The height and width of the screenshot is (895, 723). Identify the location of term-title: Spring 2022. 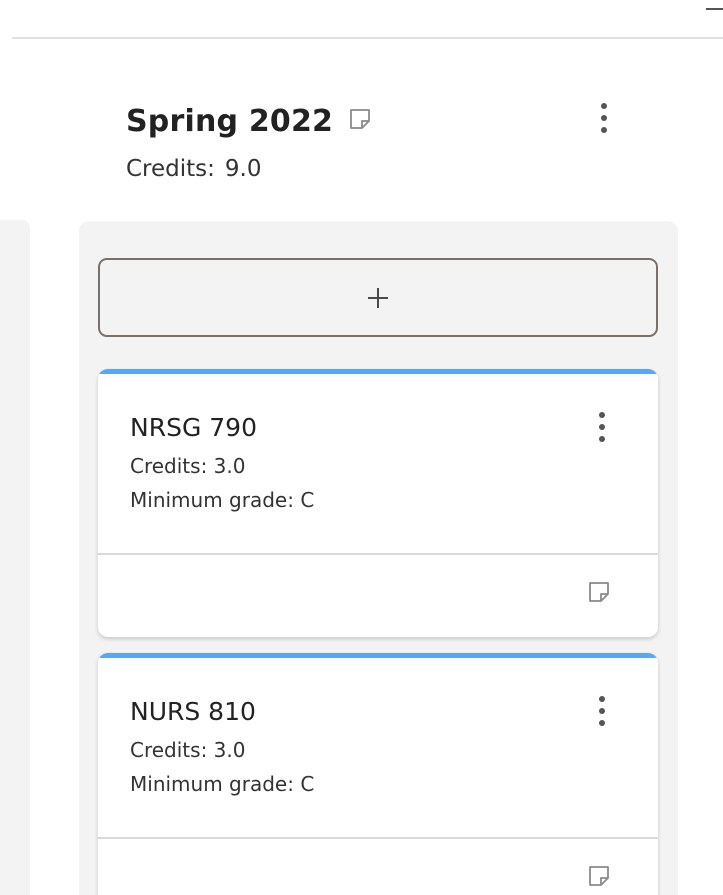
(230, 121).